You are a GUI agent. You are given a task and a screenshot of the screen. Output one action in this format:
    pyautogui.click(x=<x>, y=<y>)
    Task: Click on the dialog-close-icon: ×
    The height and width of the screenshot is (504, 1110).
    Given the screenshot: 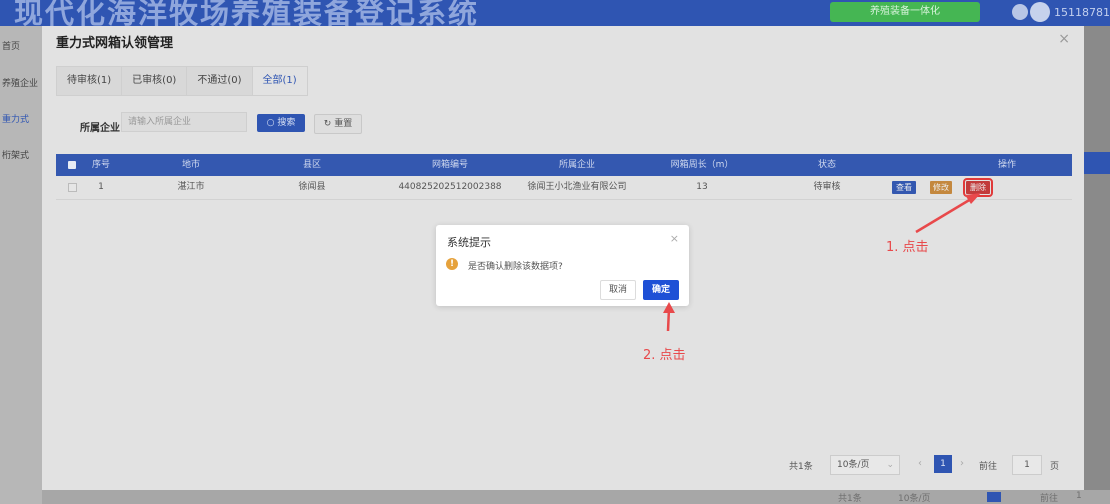 What is the action you would take?
    pyautogui.click(x=1064, y=39)
    